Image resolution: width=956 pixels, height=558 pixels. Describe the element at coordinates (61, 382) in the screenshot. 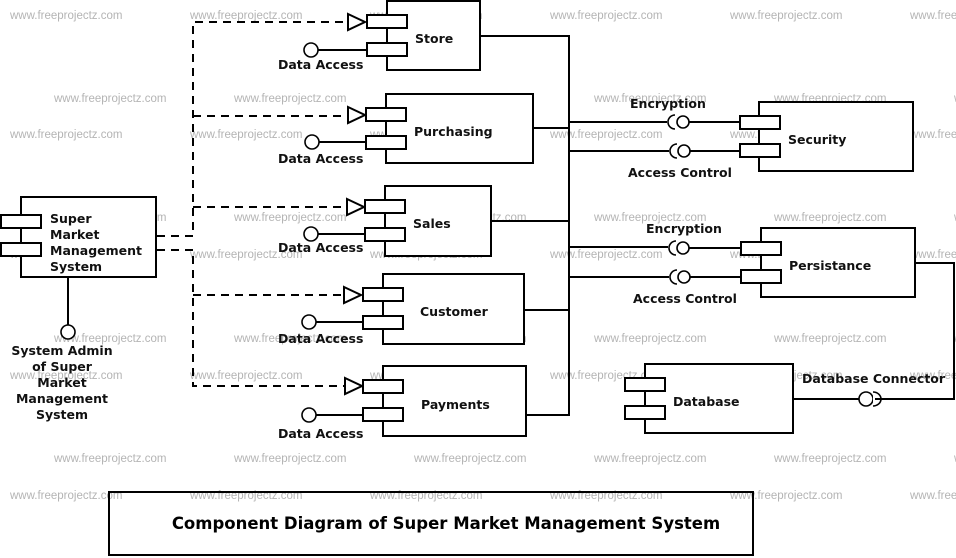

I see `interface-label-line: Market` at that location.